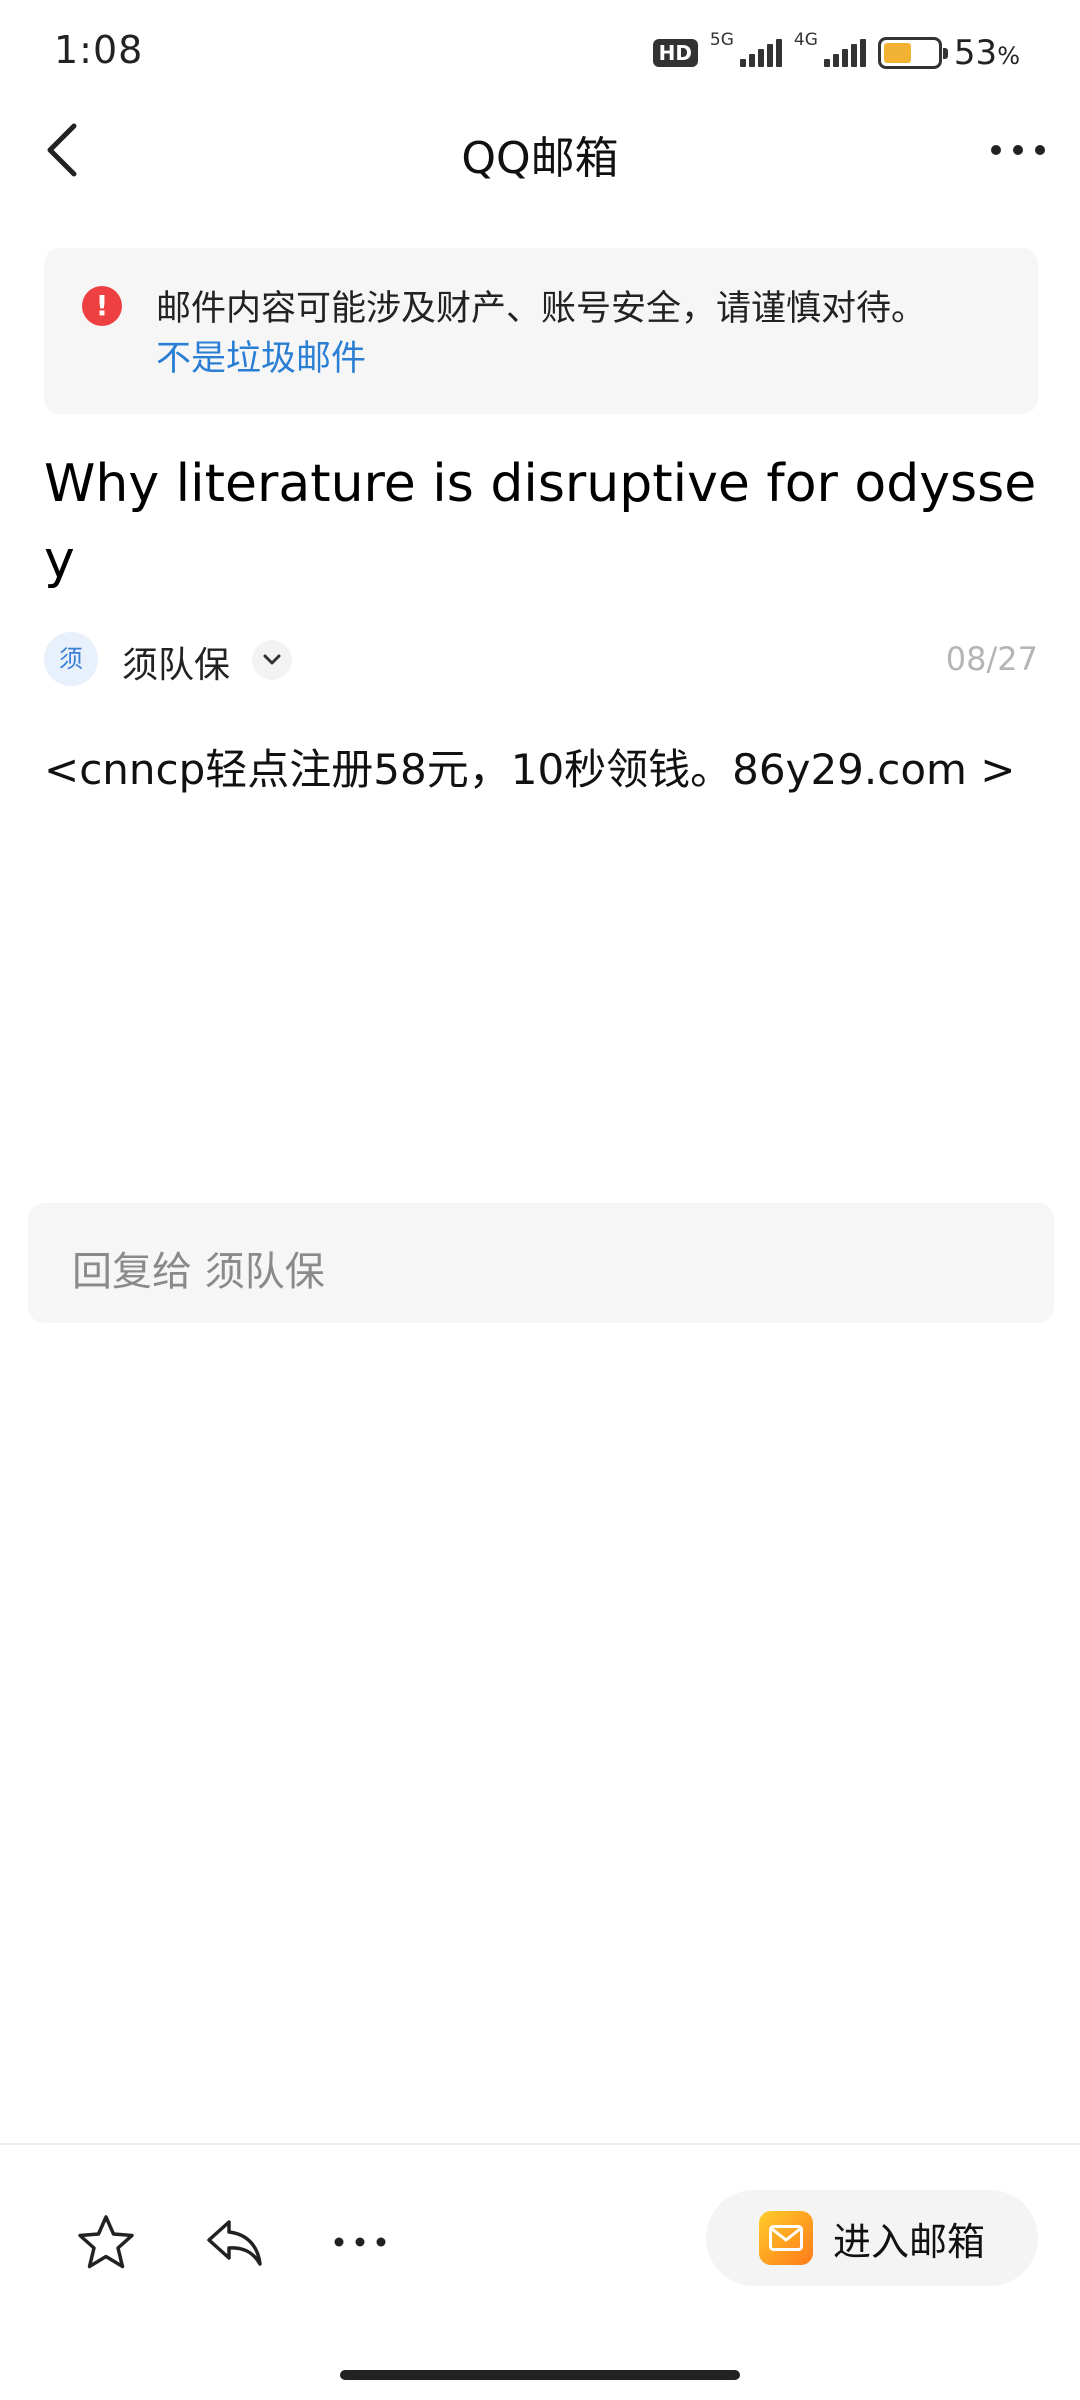  What do you see at coordinates (541, 1263) in the screenshot?
I see `reply-input: 回复给 须队保` at bounding box center [541, 1263].